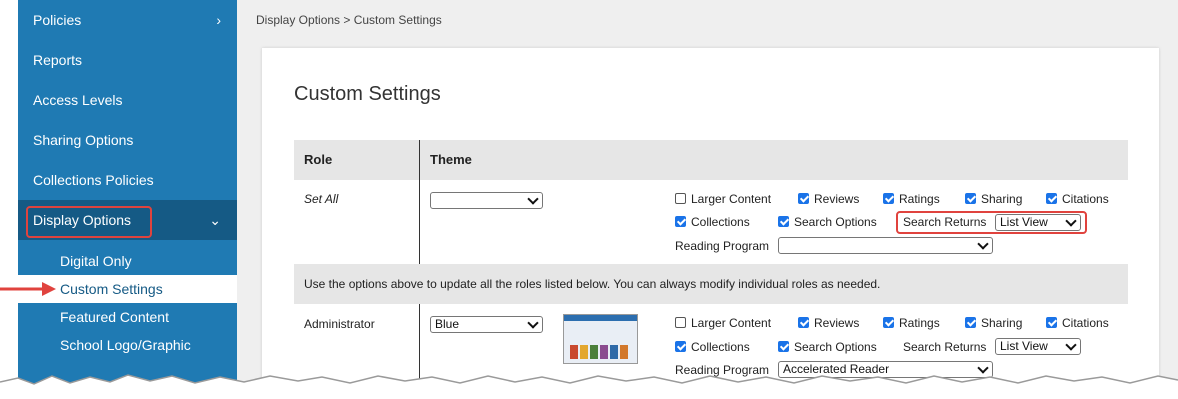  I want to click on search-returns-select-administrator: List View, so click(1038, 346).